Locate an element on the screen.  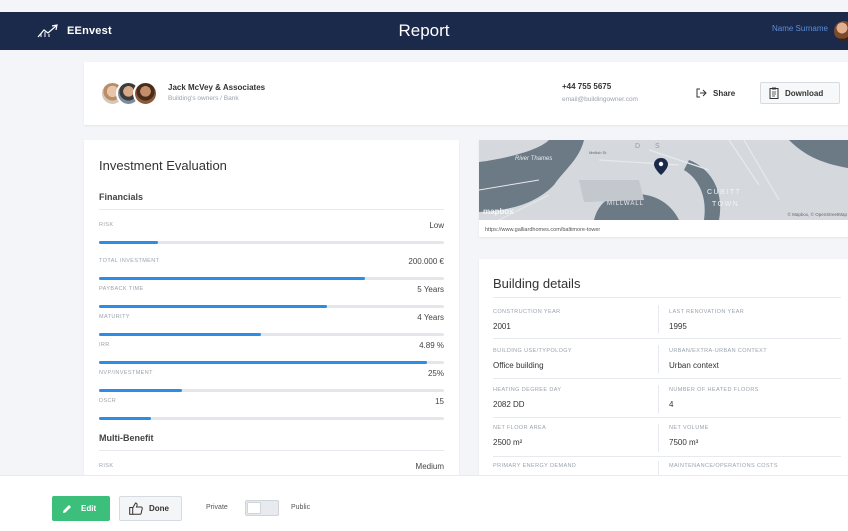
private-label: Private is located at coordinates (217, 507).